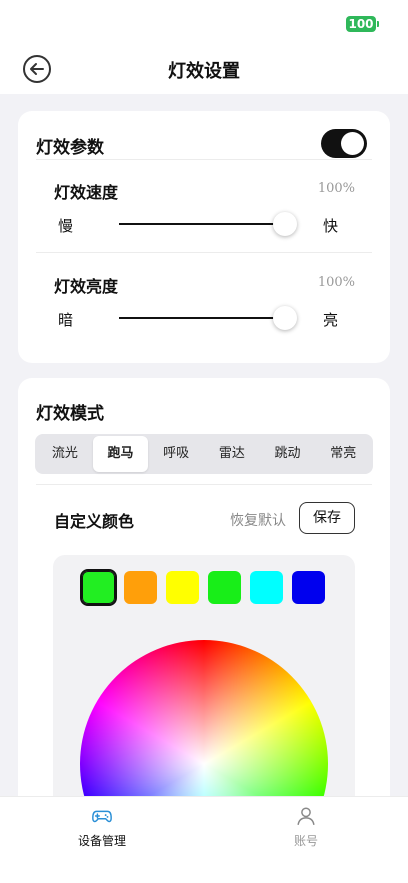 Image resolution: width=408 pixels, height=883 pixels. Describe the element at coordinates (232, 454) in the screenshot. I see `tab-leida: 雷达` at that location.